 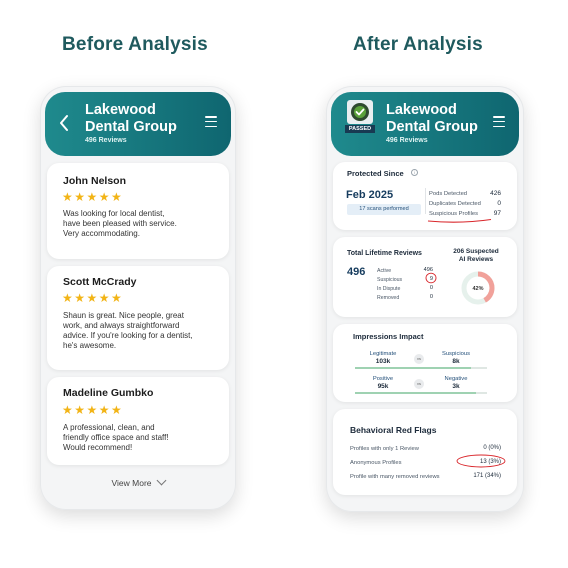 I want to click on reviewer-name: John Nelson, so click(x=95, y=181).